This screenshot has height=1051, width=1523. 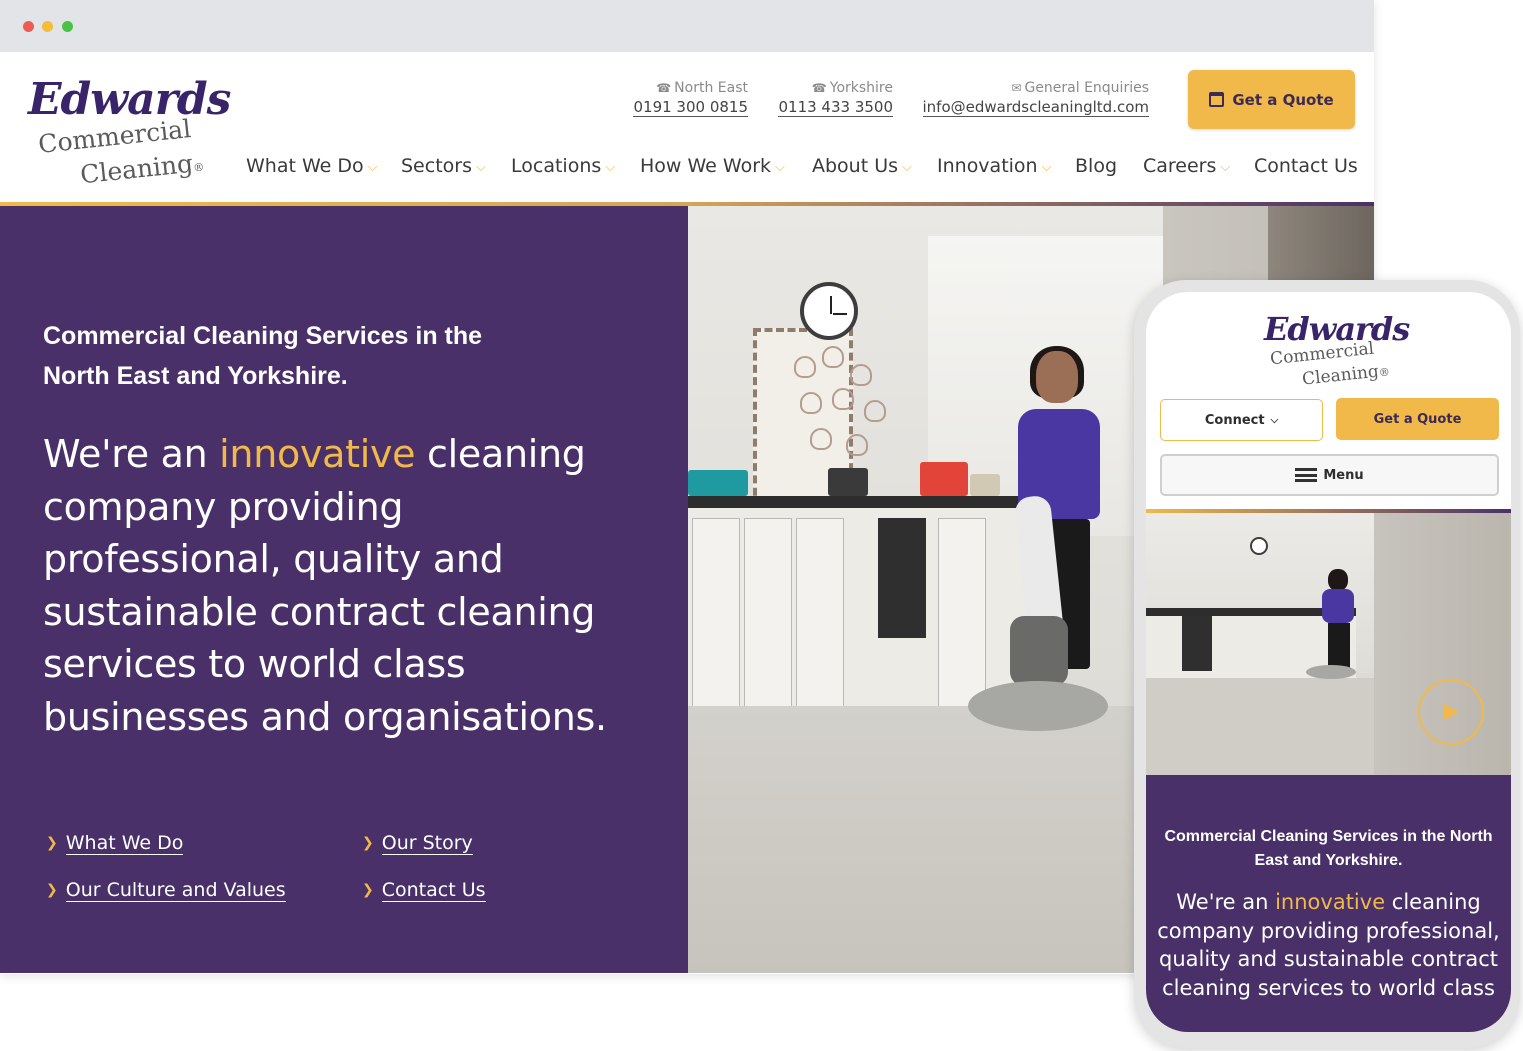 What do you see at coordinates (1016, 88) in the screenshot?
I see `envelope-icon: ✉` at bounding box center [1016, 88].